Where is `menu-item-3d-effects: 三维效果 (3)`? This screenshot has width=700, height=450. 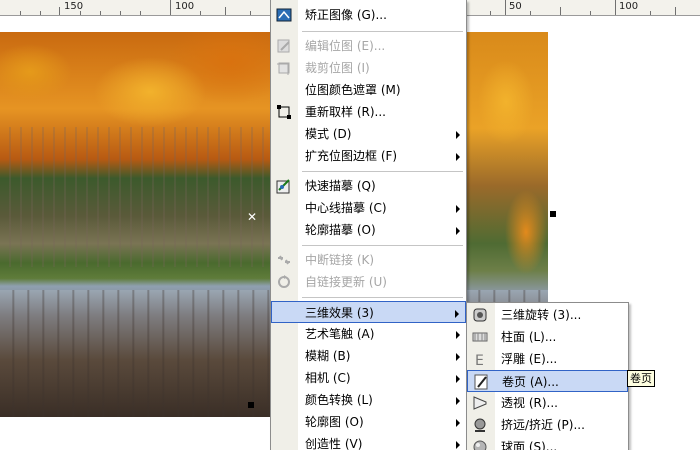 menu-item-3d-effects: 三维效果 (3) is located at coordinates (368, 312).